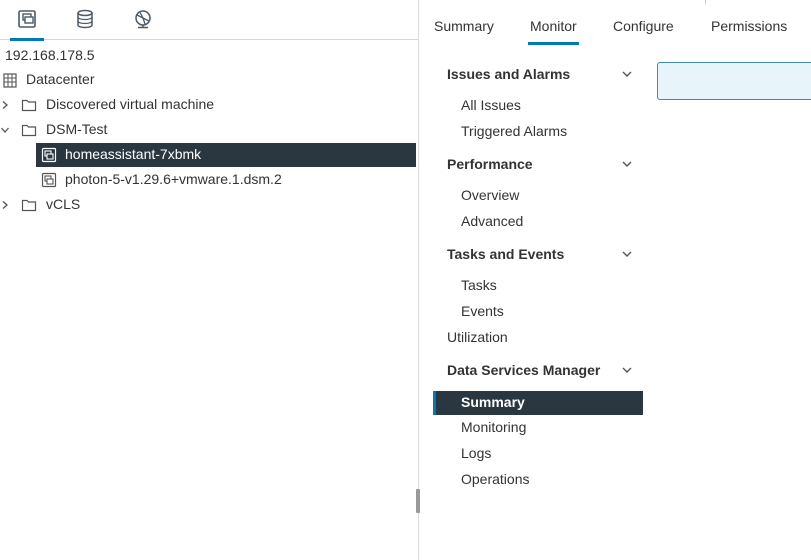  What do you see at coordinates (508, 74) in the screenshot?
I see `nav-group-issues-alarms: Issues and Alarms` at bounding box center [508, 74].